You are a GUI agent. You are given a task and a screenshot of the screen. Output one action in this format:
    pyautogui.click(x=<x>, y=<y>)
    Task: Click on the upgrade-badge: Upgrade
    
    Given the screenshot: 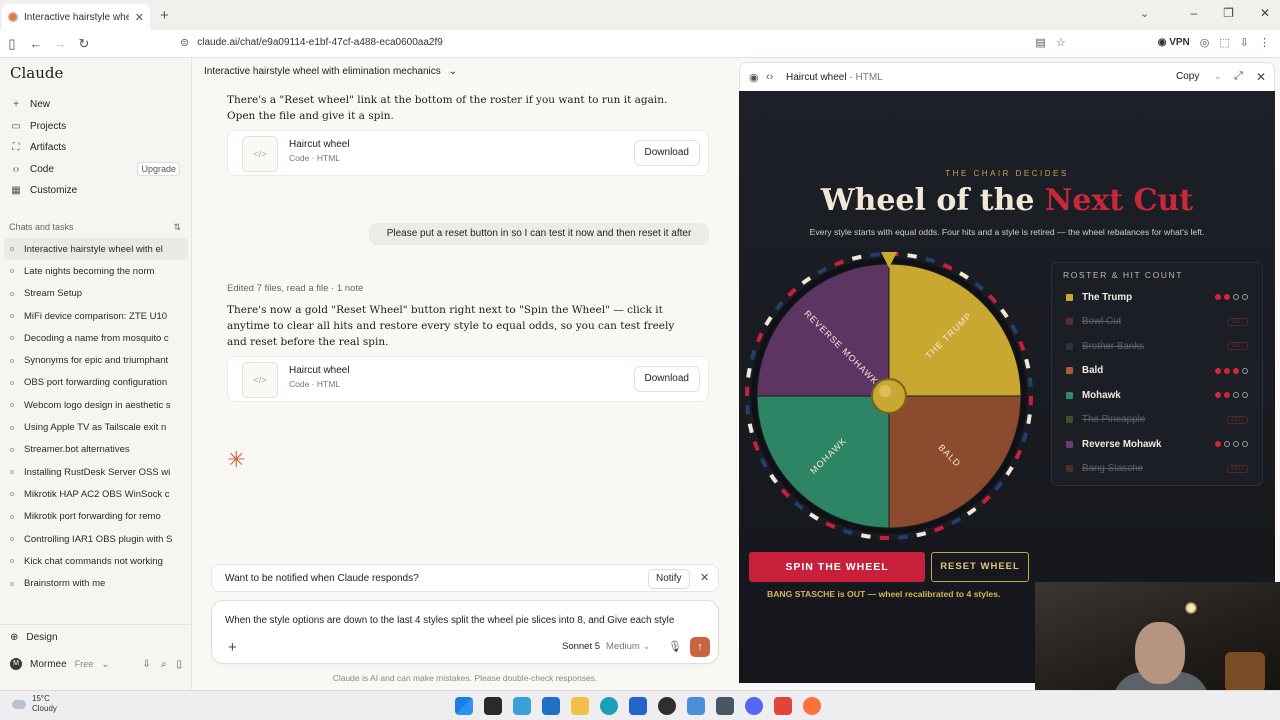 What is the action you would take?
    pyautogui.click(x=158, y=169)
    